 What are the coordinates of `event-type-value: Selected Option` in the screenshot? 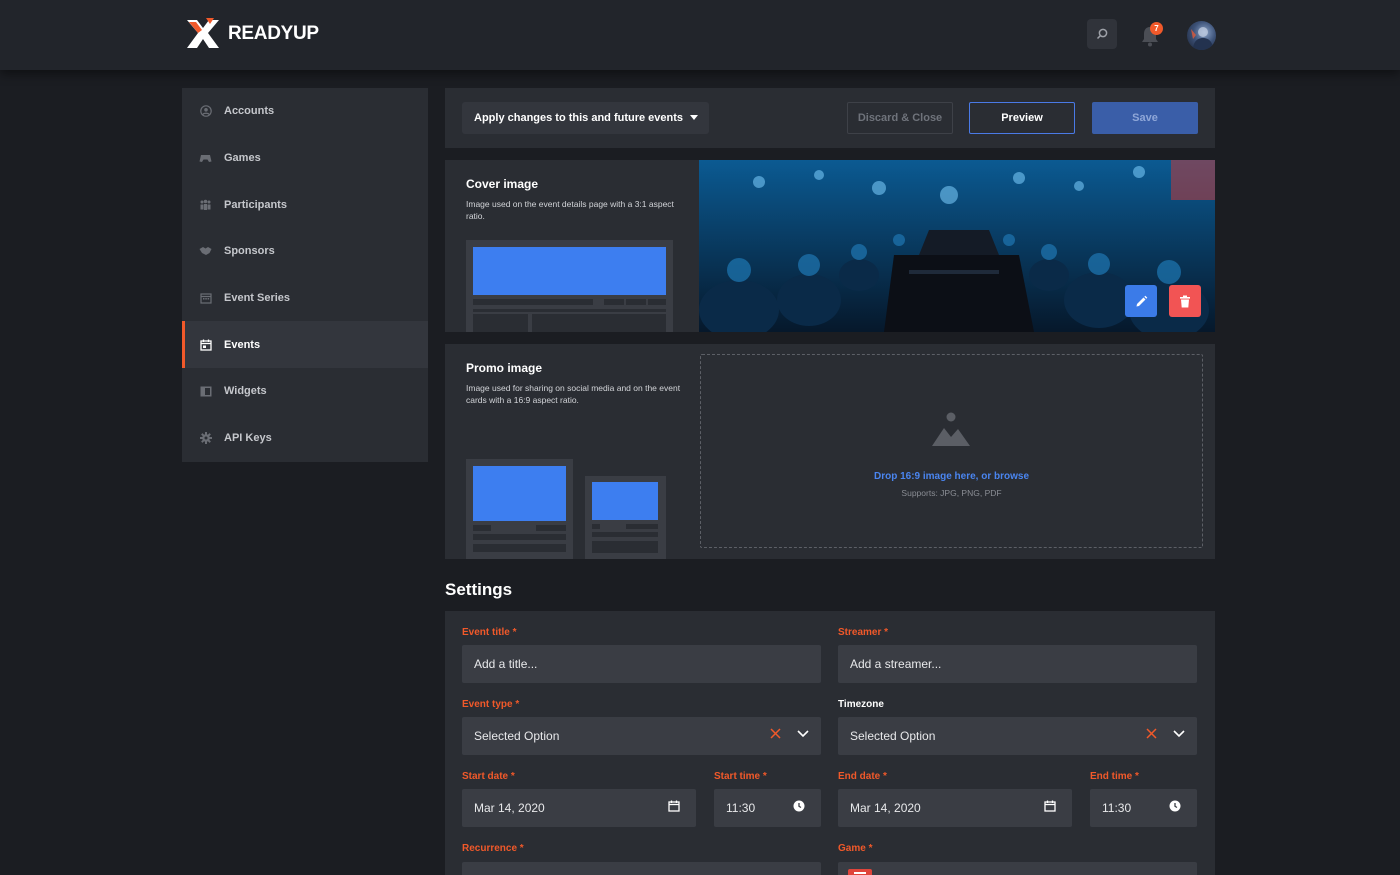 It's located at (517, 736).